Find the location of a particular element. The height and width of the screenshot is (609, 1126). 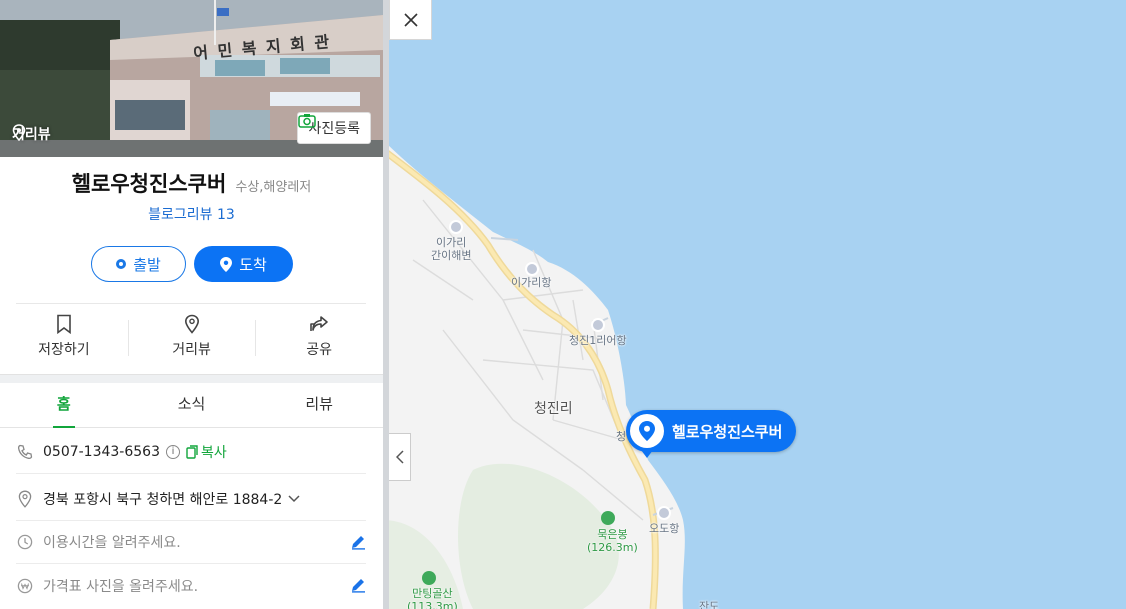

destination-pin-icon is located at coordinates (226, 264).